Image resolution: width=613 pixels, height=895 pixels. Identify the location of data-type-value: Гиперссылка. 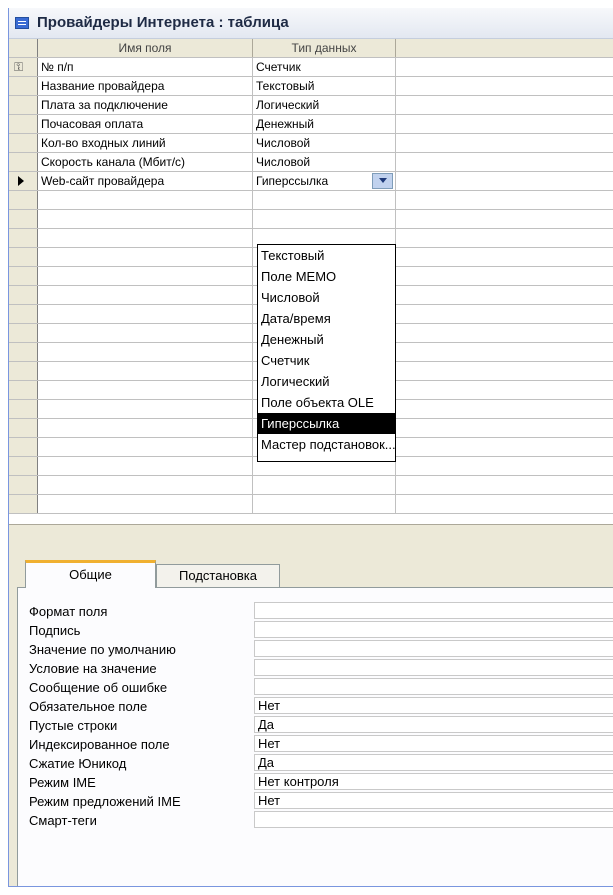
(292, 181).